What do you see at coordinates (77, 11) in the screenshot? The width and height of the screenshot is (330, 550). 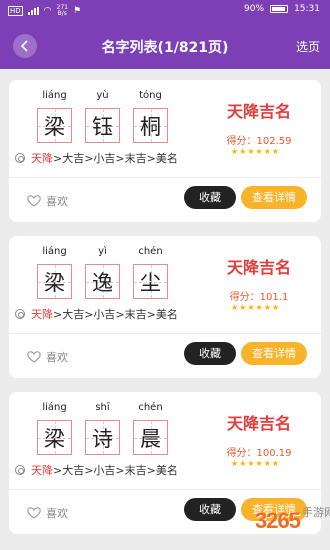 I see `notification-icon: ⚑` at bounding box center [77, 11].